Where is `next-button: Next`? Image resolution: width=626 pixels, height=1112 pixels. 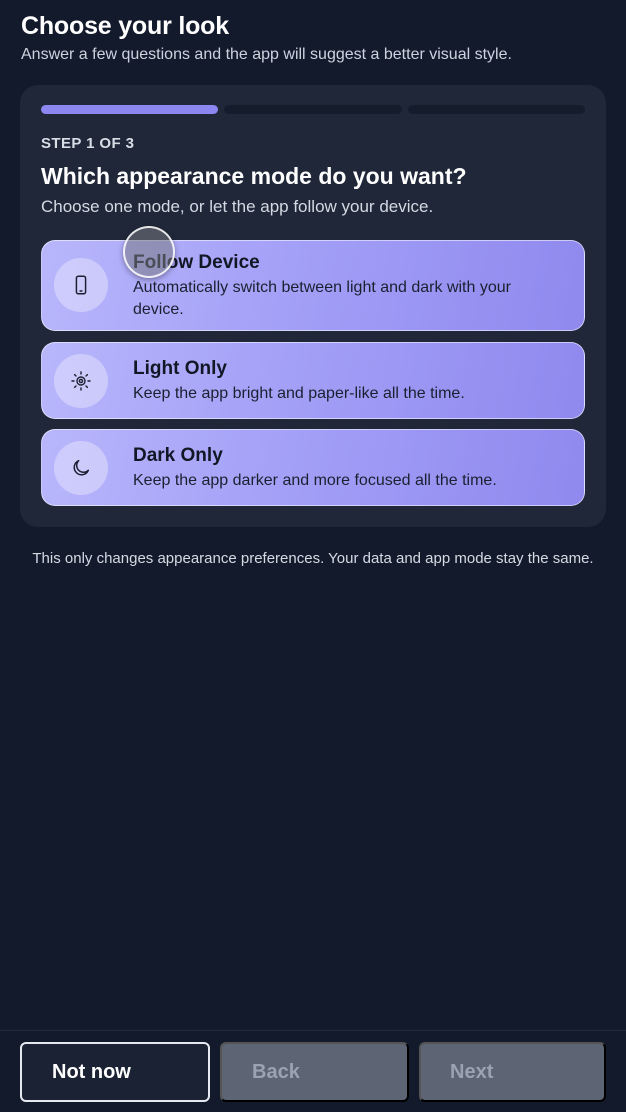 next-button: Next is located at coordinates (512, 1072).